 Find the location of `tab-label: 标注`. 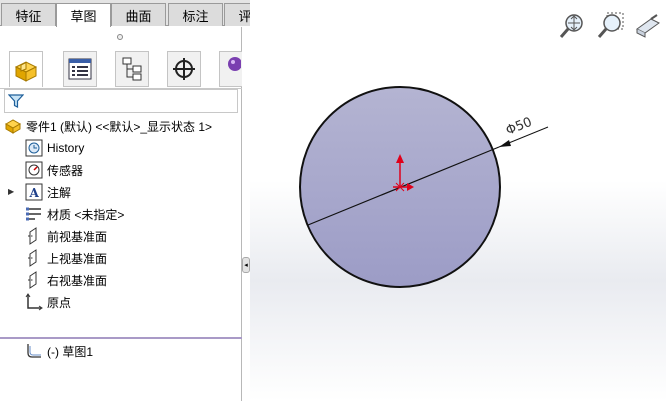

tab-label: 标注 is located at coordinates (195, 16).